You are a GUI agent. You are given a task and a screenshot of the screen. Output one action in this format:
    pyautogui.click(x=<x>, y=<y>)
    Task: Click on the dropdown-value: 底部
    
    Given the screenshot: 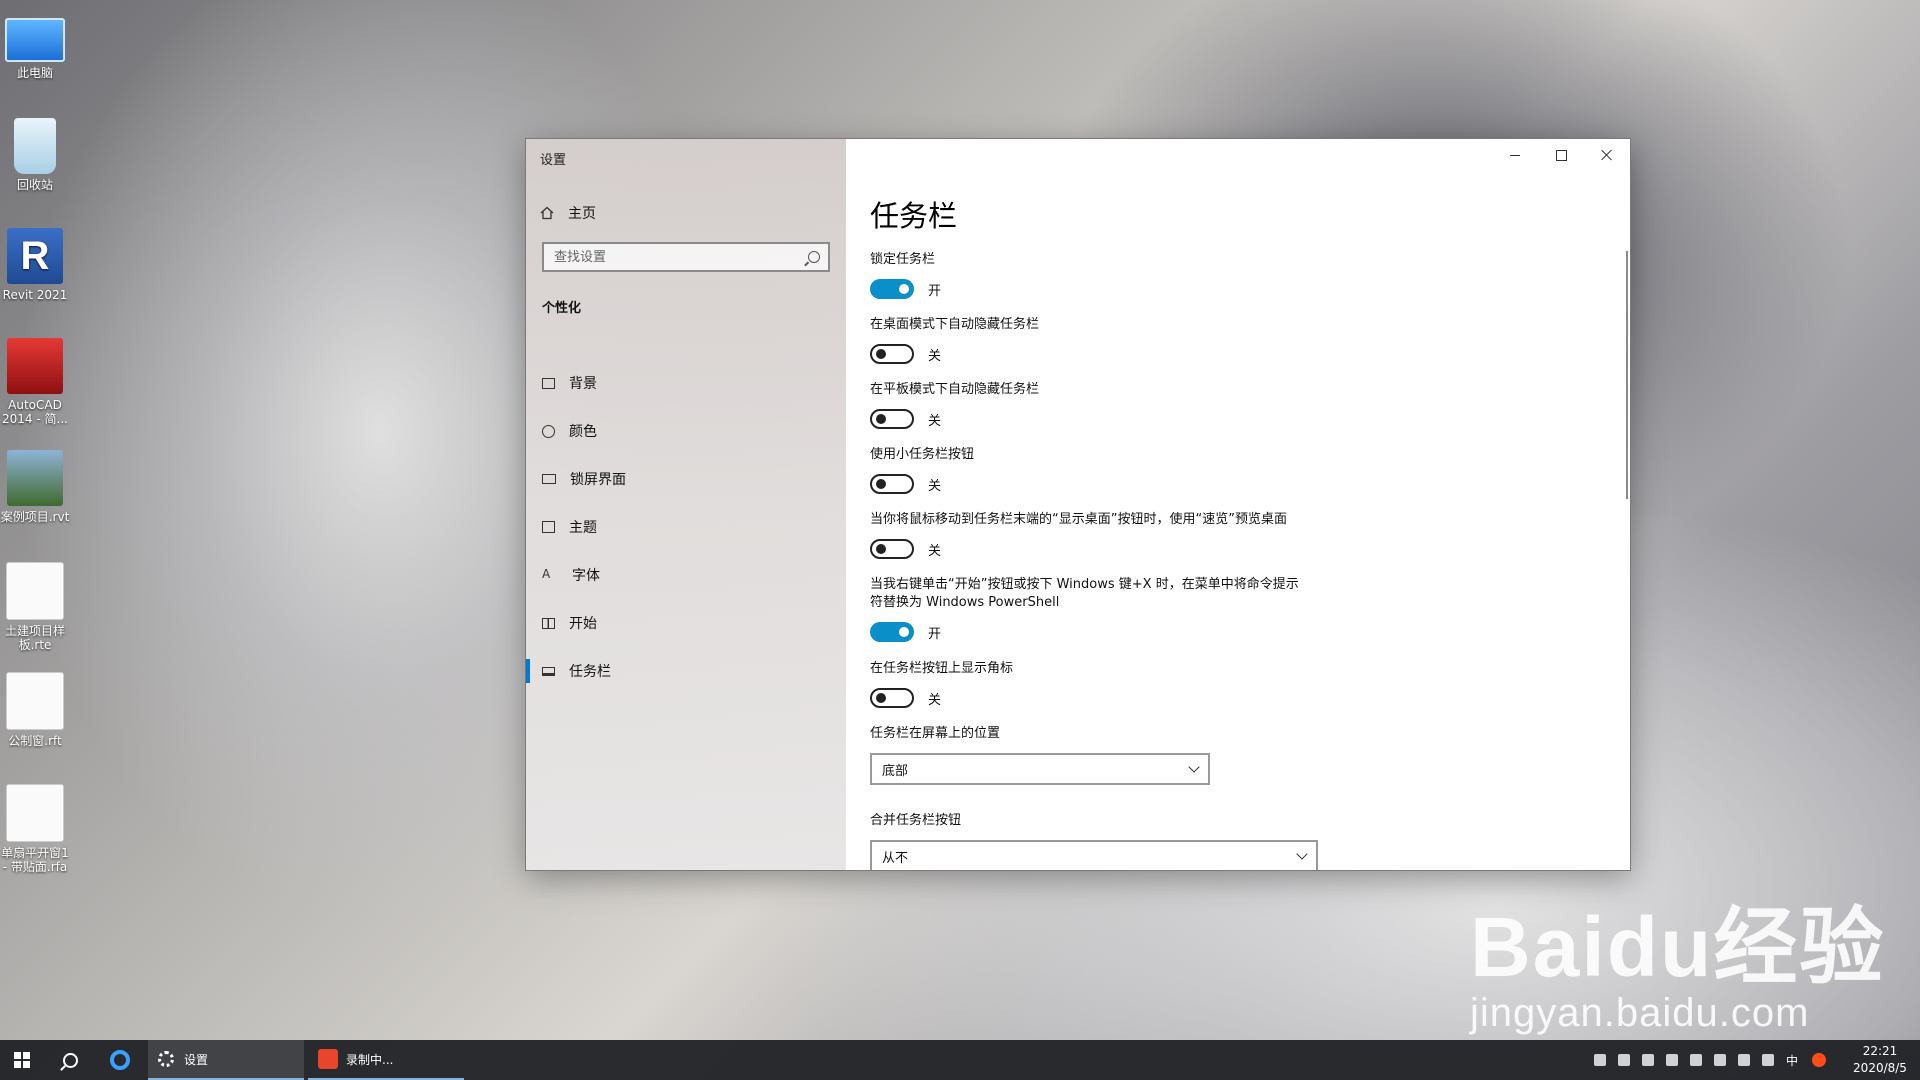 What is the action you would take?
    pyautogui.click(x=895, y=771)
    